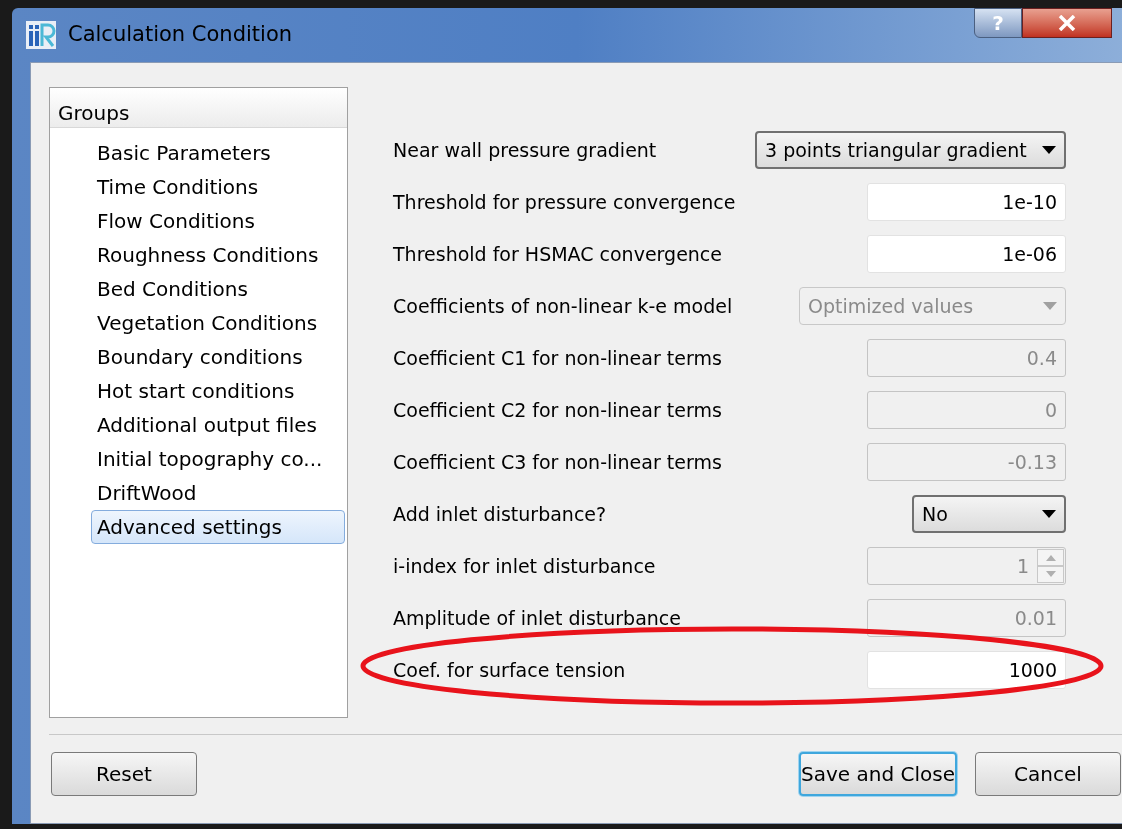  What do you see at coordinates (218, 221) in the screenshot?
I see `group-item: Flow Conditions` at bounding box center [218, 221].